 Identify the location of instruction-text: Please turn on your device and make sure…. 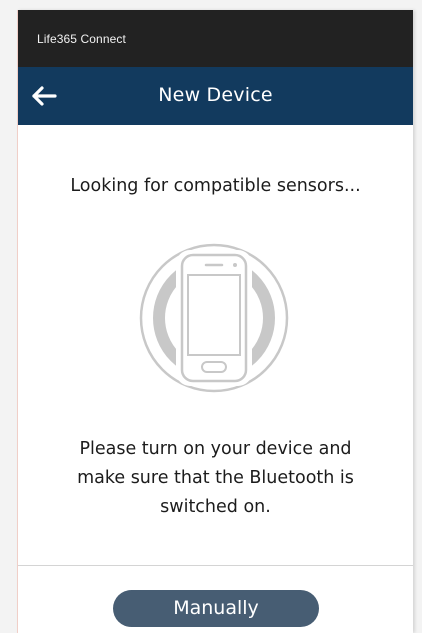
(215, 478).